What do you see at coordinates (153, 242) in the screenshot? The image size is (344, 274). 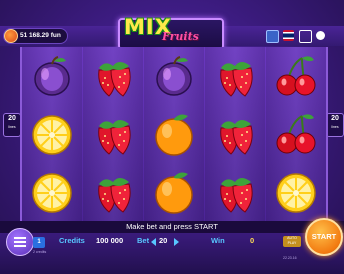 I see `bet-decrease-icon` at bounding box center [153, 242].